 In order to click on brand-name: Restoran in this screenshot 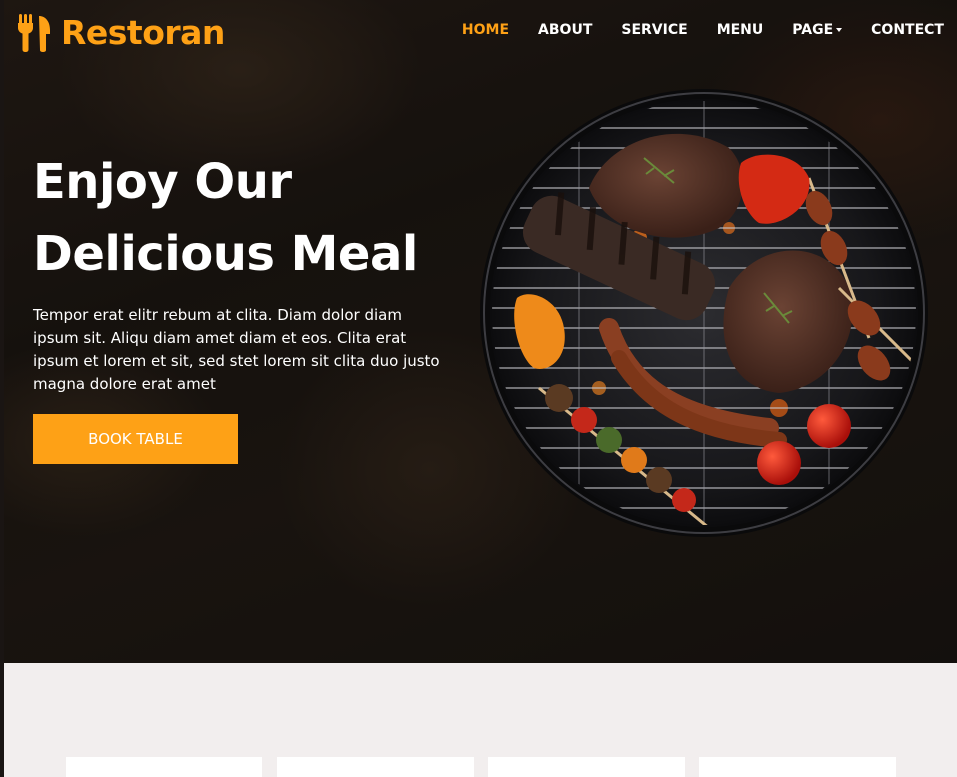, I will do `click(143, 32)`.